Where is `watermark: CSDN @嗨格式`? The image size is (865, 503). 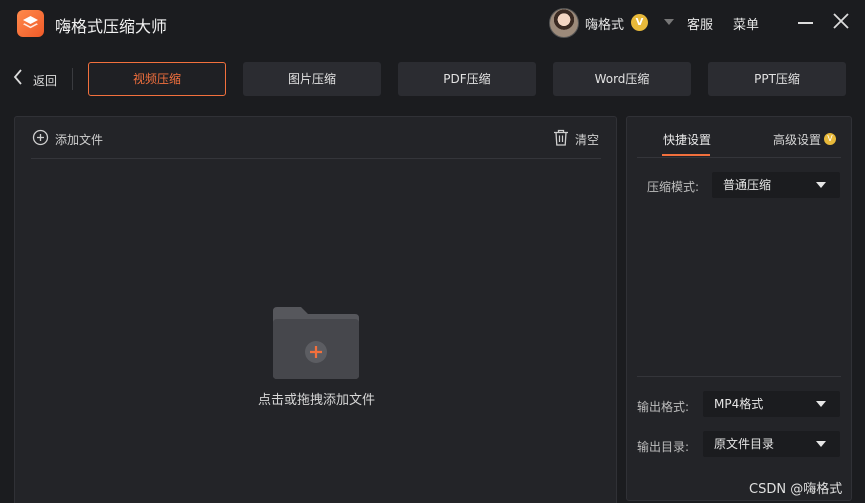
watermark: CSDN @嗨格式 is located at coordinates (796, 489).